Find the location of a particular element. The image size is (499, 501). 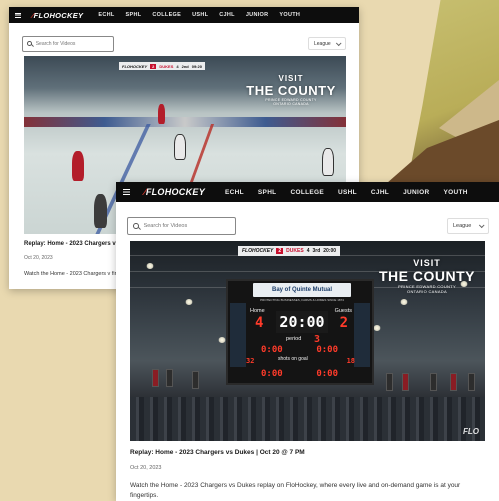

scoreboard-penalty-left-top: 0:00 is located at coordinates (272, 350).